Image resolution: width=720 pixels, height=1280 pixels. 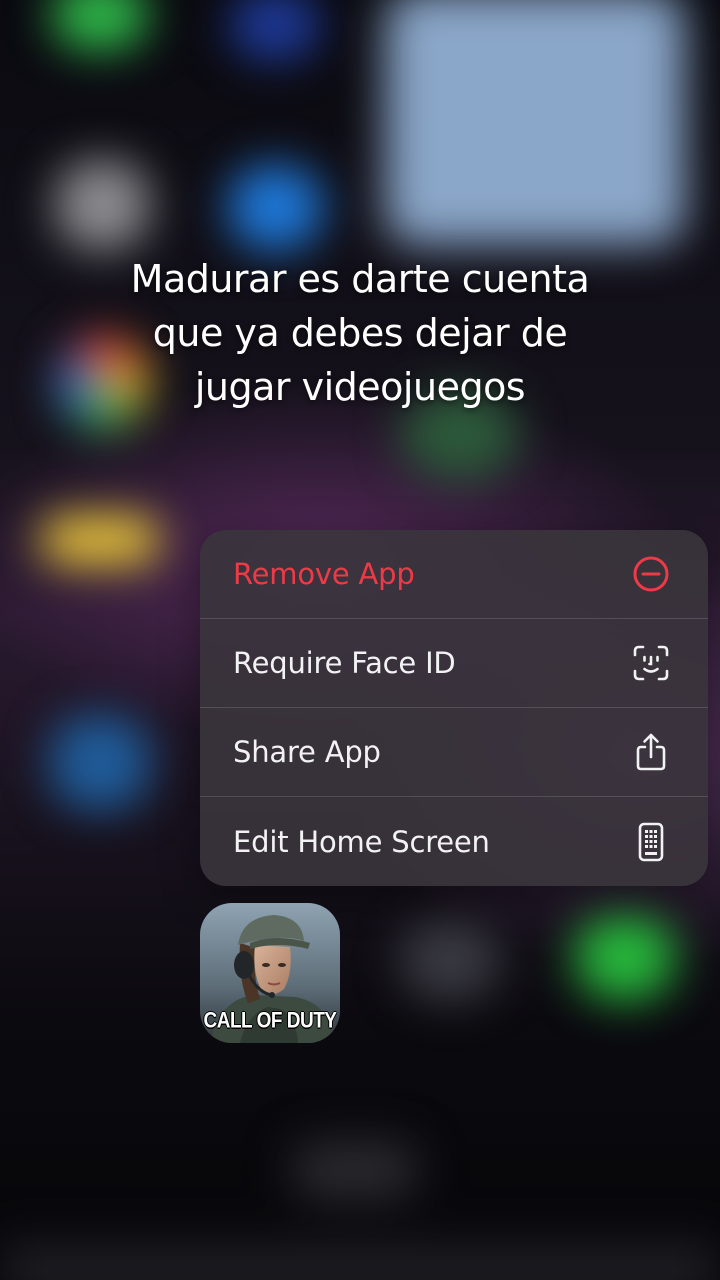 I want to click on app-logo-text: CALL OF DUTY, so click(x=270, y=1021).